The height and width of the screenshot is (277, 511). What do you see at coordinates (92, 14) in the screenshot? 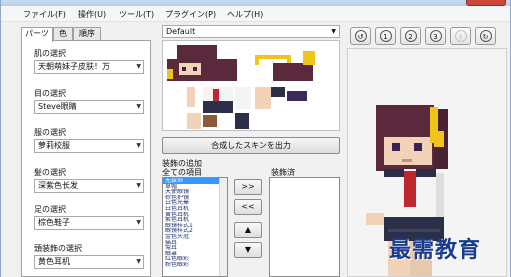
I see `menu-operation: 操作(U)` at bounding box center [92, 14].